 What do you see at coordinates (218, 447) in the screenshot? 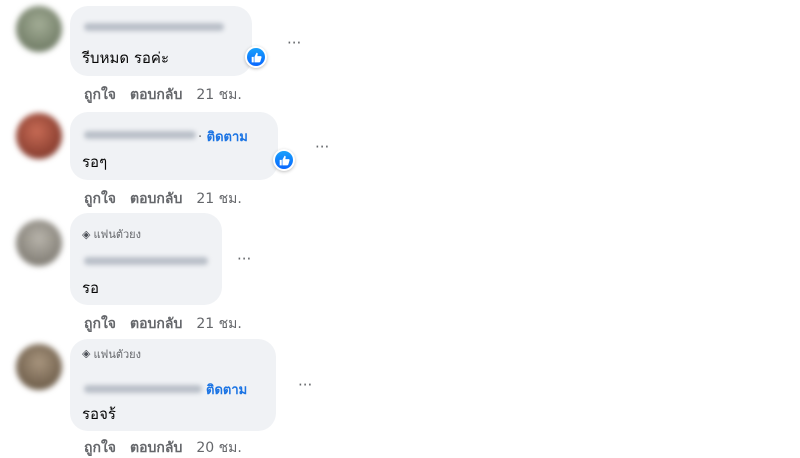
I see `comment-timestamp: 20 ชม.` at bounding box center [218, 447].